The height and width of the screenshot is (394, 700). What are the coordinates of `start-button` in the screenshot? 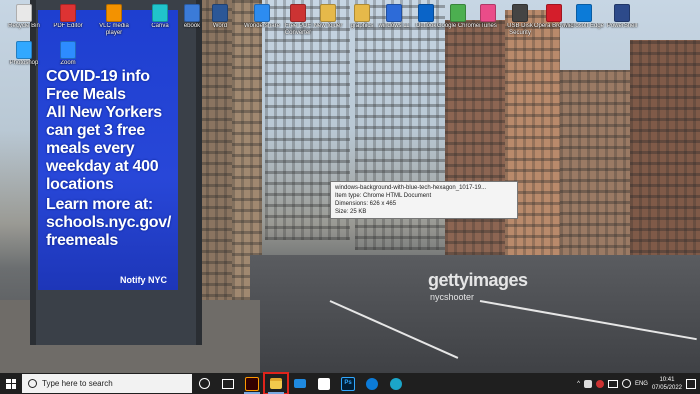 It's located at (11, 383).